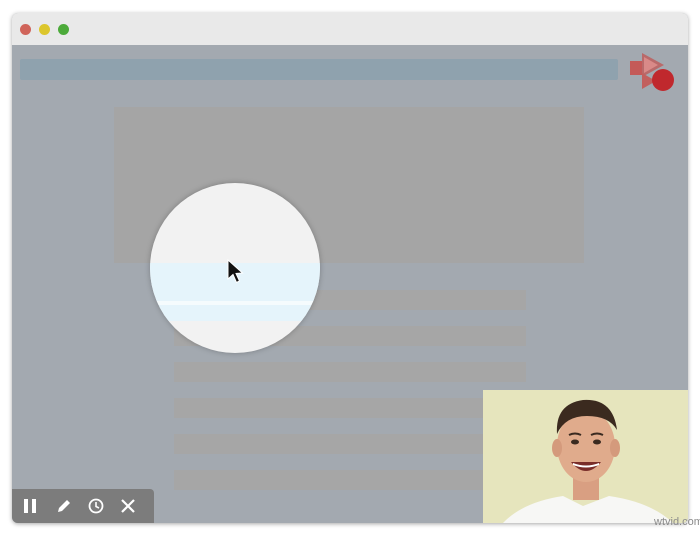 This screenshot has height=536, width=700. Describe the element at coordinates (235, 303) in the screenshot. I see `highlighted-row-divider` at that location.